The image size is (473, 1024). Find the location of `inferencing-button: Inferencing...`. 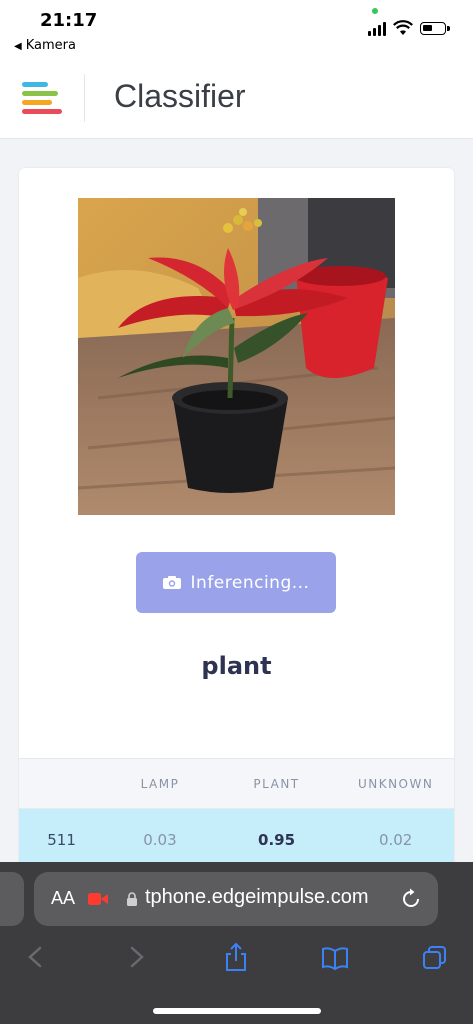

inferencing-button: Inferencing... is located at coordinates (236, 582).